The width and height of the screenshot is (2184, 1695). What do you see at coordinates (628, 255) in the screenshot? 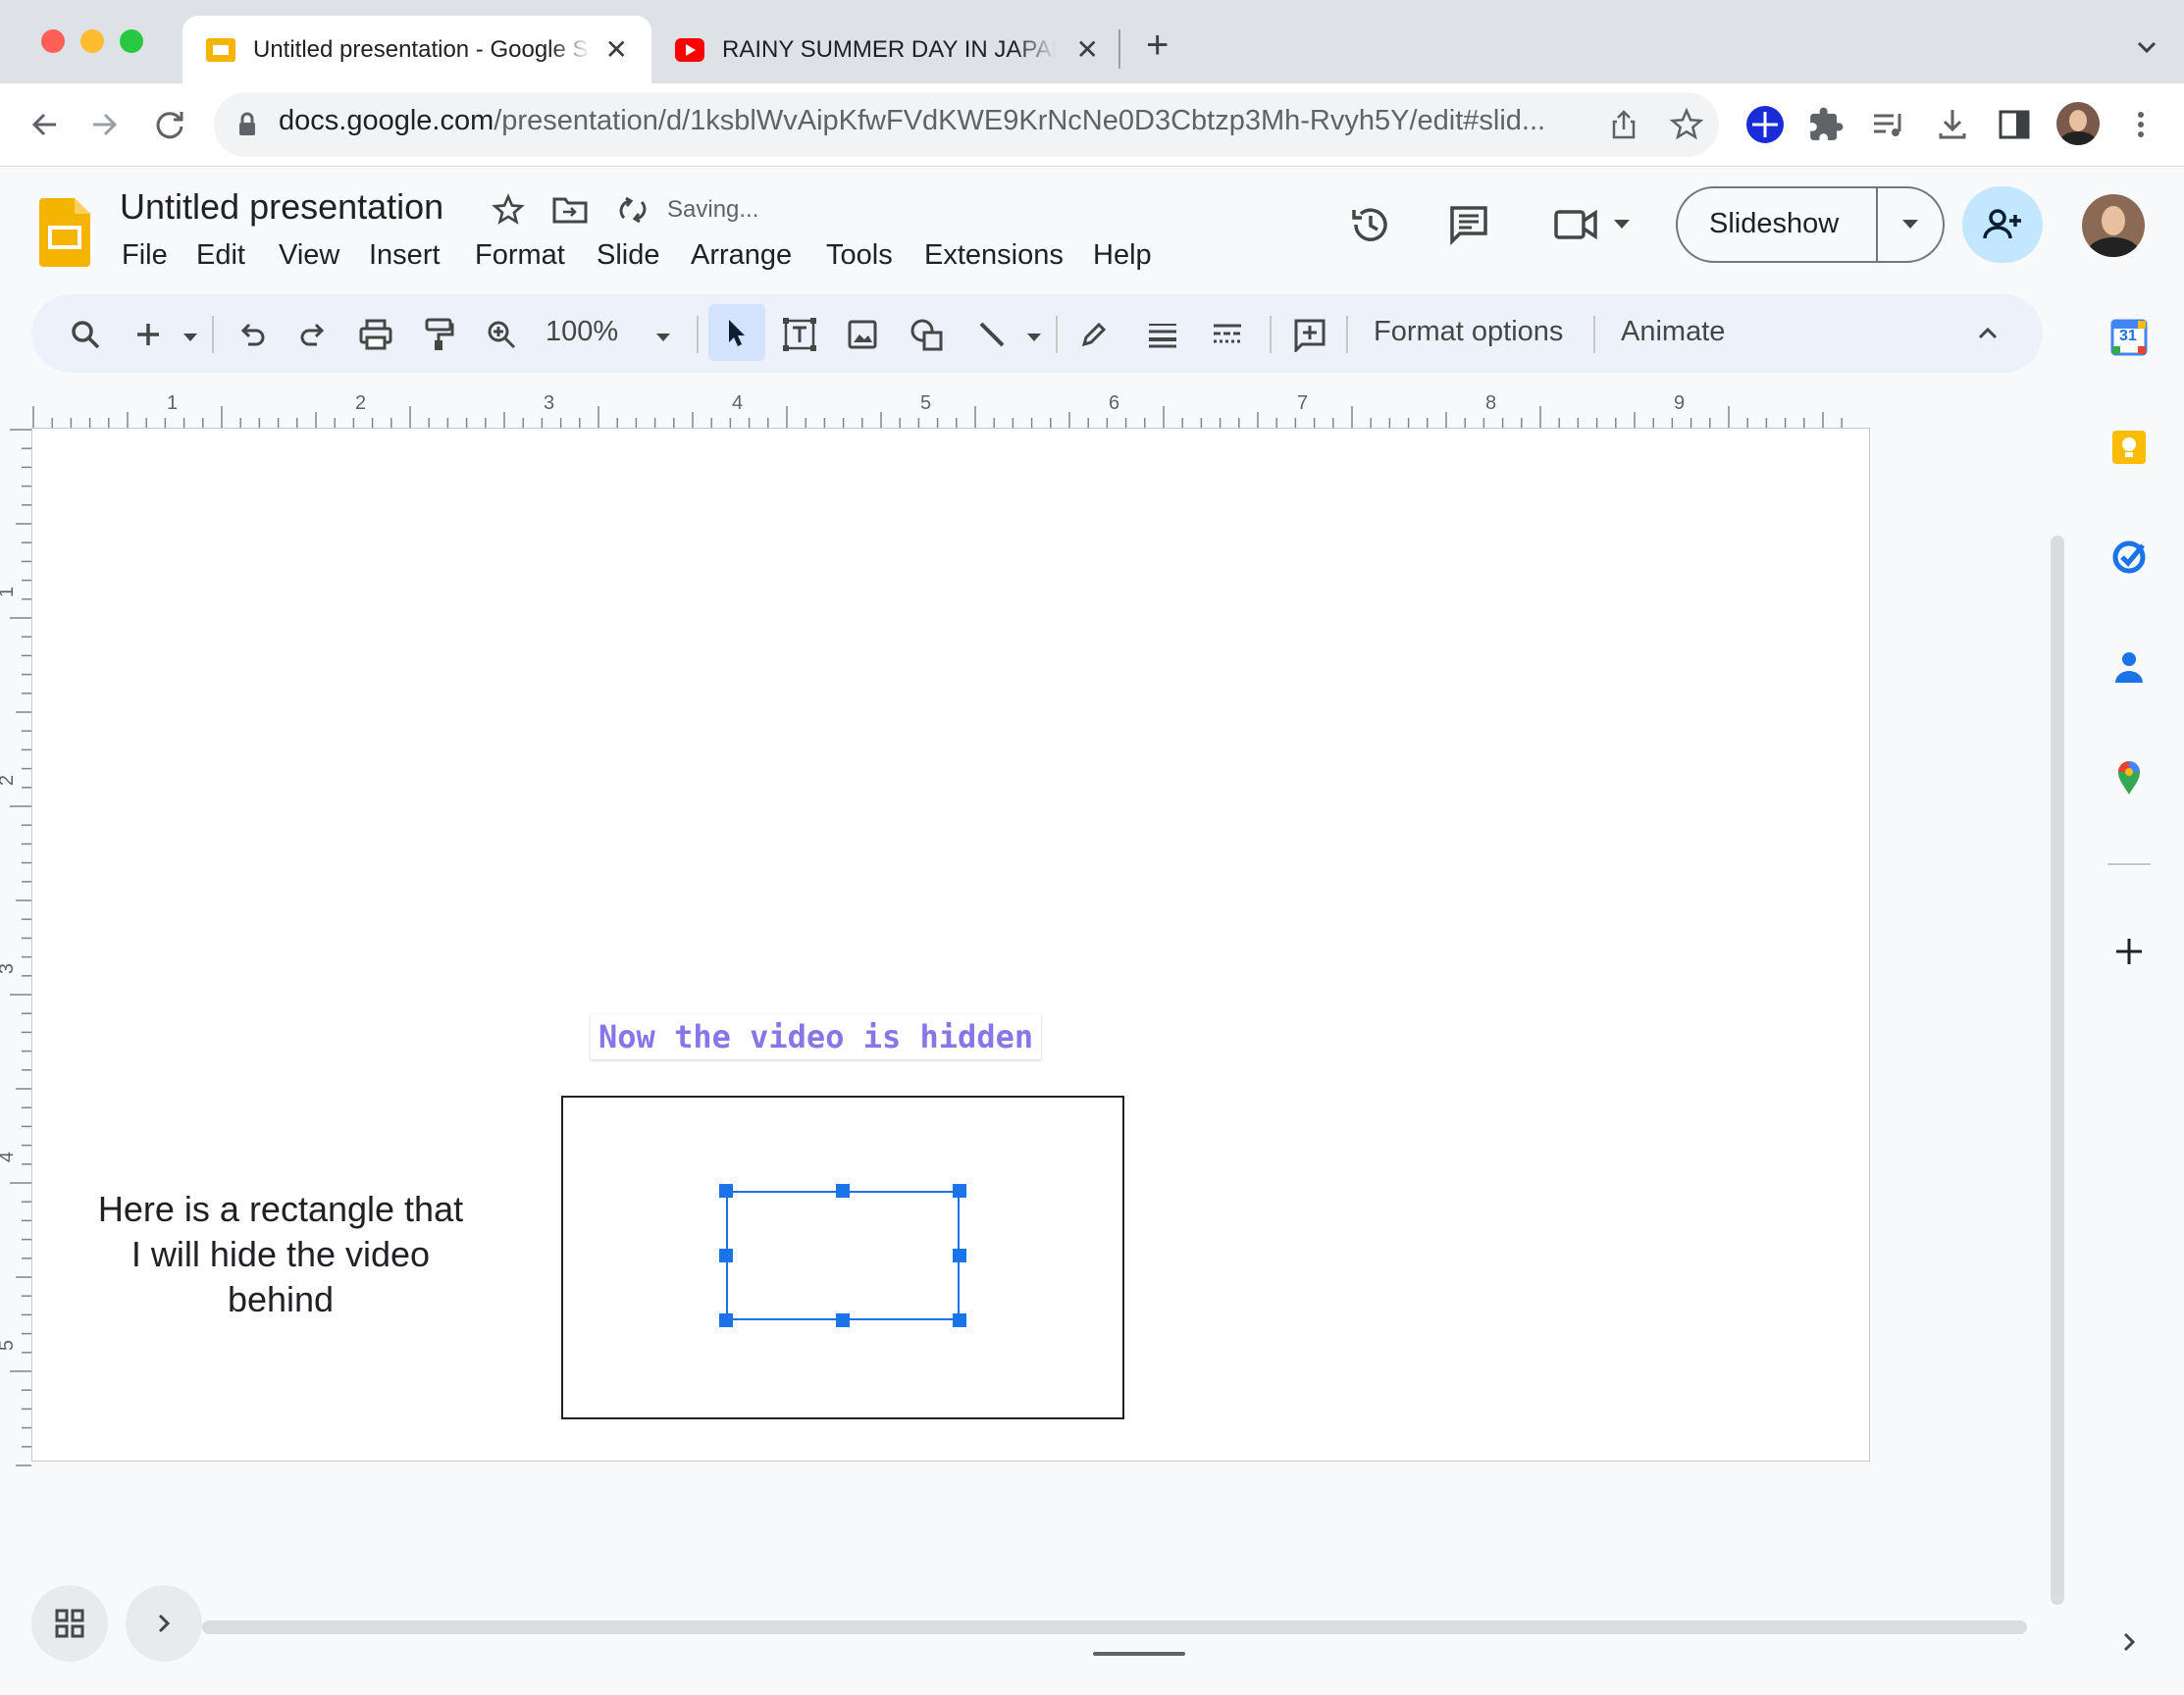
I see `menu-slide: Slide` at bounding box center [628, 255].